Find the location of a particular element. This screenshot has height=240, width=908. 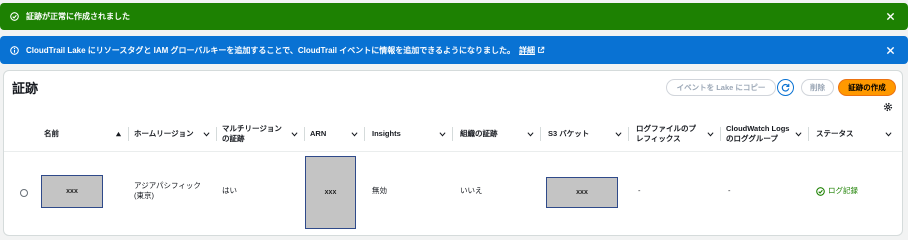

column-header-insights: Insights is located at coordinates (412, 133).